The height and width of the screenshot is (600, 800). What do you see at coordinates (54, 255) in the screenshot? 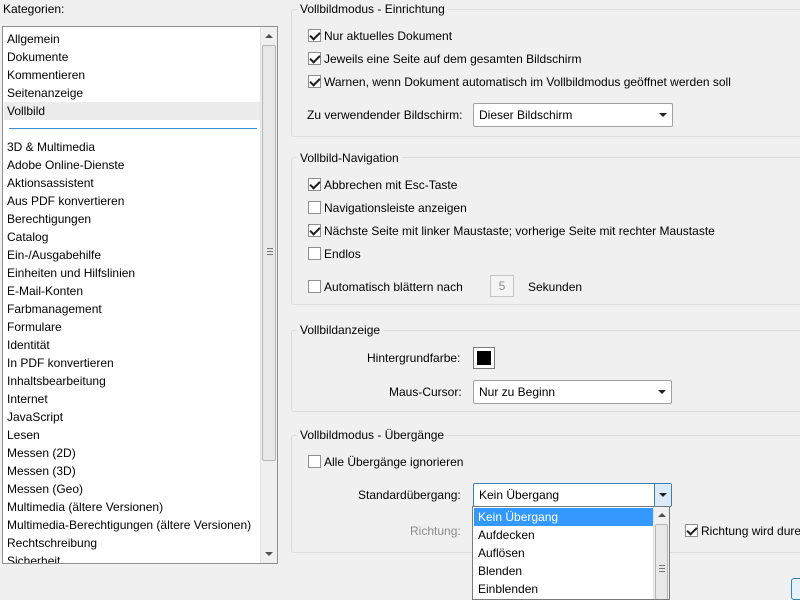
I see `category-item: Ein-/Ausgabehilfe` at bounding box center [54, 255].